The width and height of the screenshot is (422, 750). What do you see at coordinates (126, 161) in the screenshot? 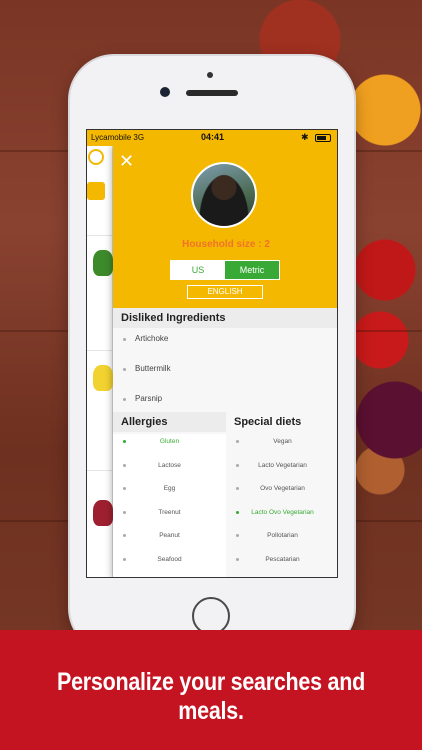
I see `close-icon: ✕` at bounding box center [126, 161].